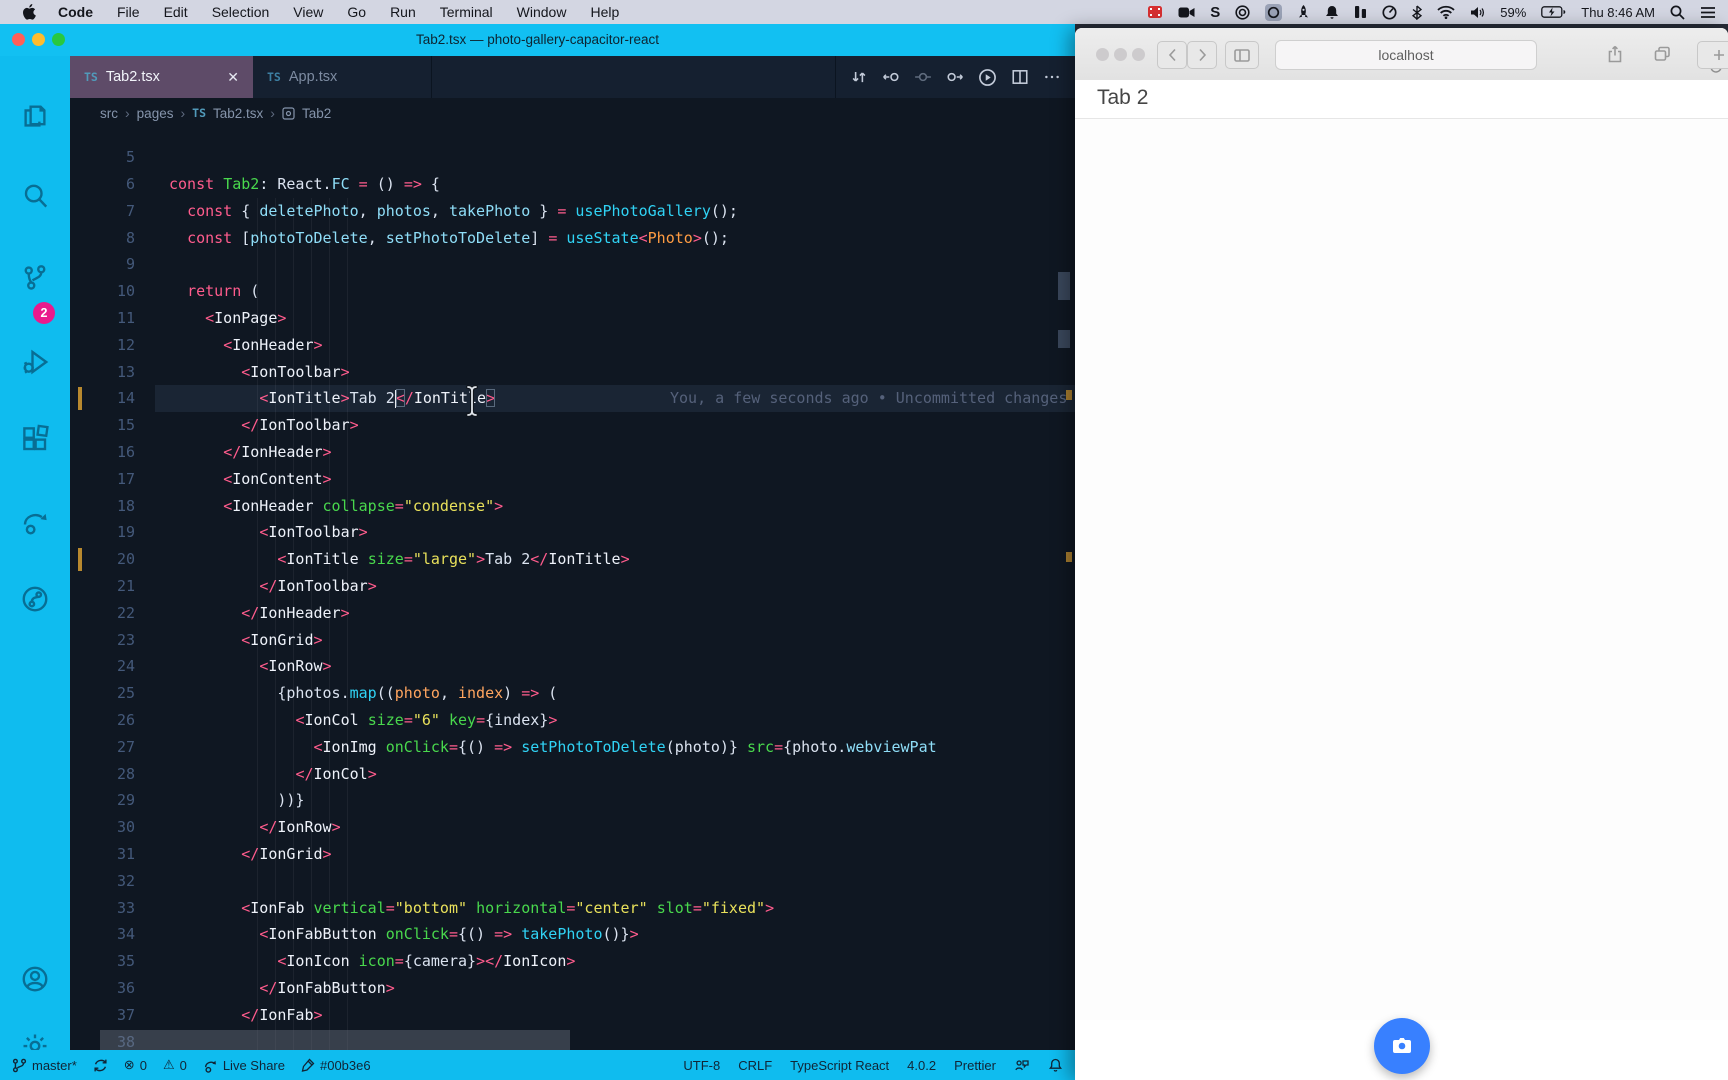 This screenshot has width=1728, height=1080. Describe the element at coordinates (572, 854) in the screenshot. I see `code-line-31: 31 </IonGrid>` at that location.